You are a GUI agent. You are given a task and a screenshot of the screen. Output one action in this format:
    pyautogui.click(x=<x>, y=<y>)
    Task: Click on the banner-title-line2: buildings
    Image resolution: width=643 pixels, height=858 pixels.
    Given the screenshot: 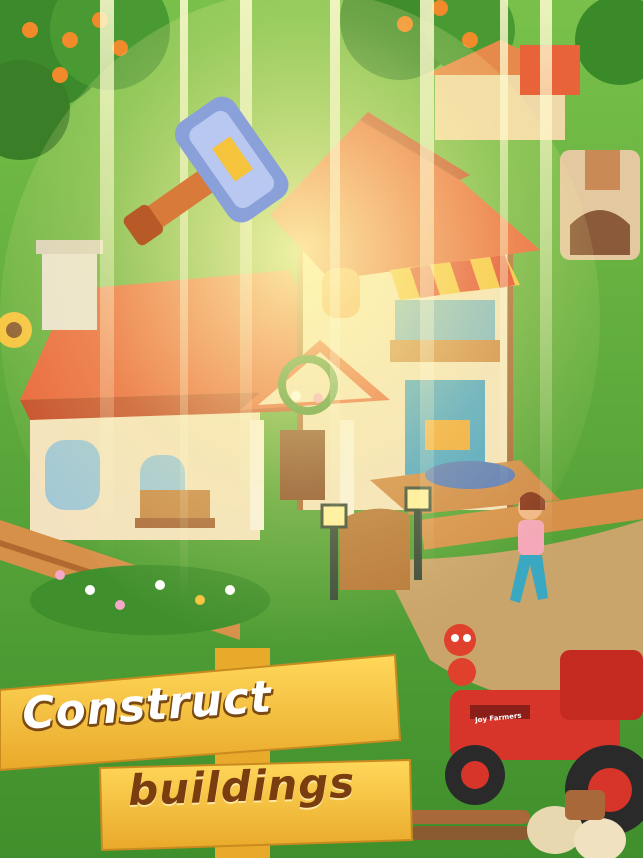 What is the action you would take?
    pyautogui.click(x=241, y=786)
    